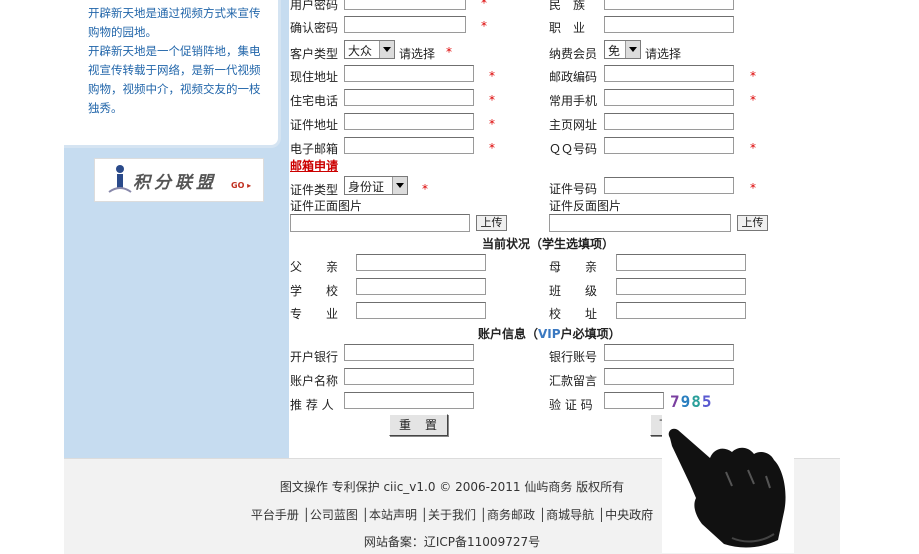 This screenshot has height=554, width=919. What do you see at coordinates (573, 149) in the screenshot?
I see `qq-label: ＱＱ号码` at bounding box center [573, 149].